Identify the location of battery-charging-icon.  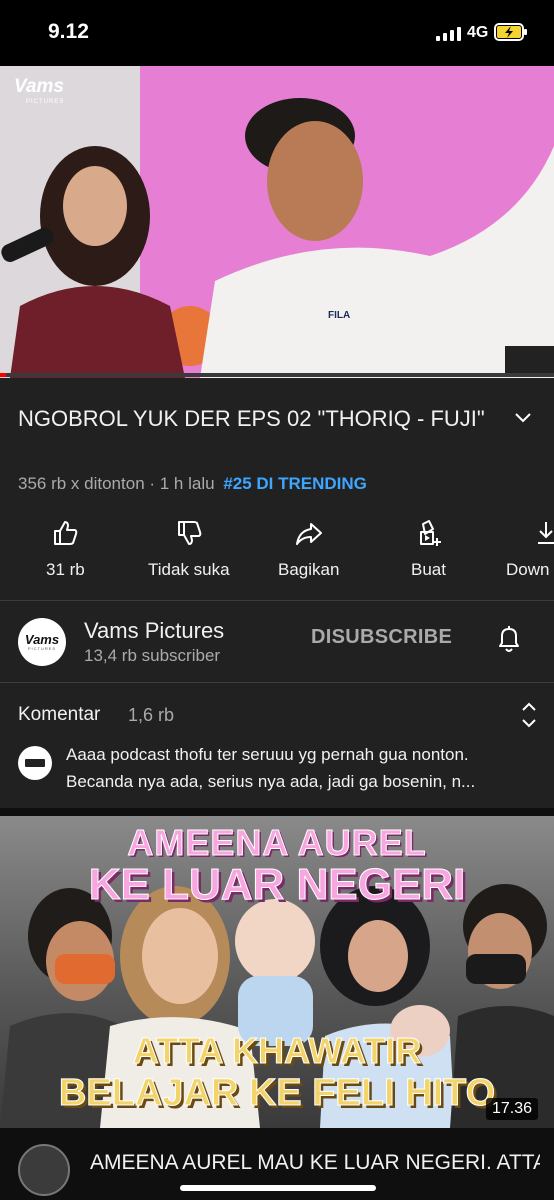
(510, 32).